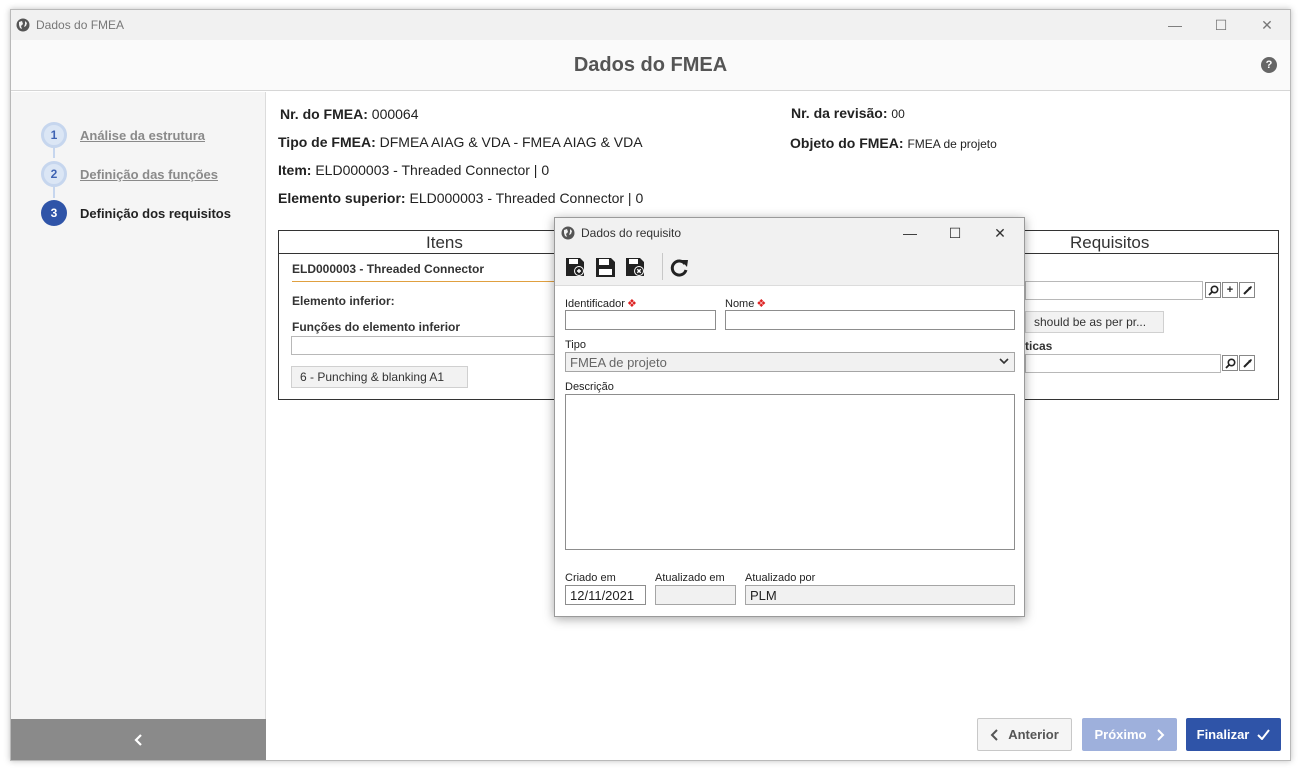 The height and width of the screenshot is (771, 1301). What do you see at coordinates (955, 233) in the screenshot?
I see `dialog-maximize-button: ☐` at bounding box center [955, 233].